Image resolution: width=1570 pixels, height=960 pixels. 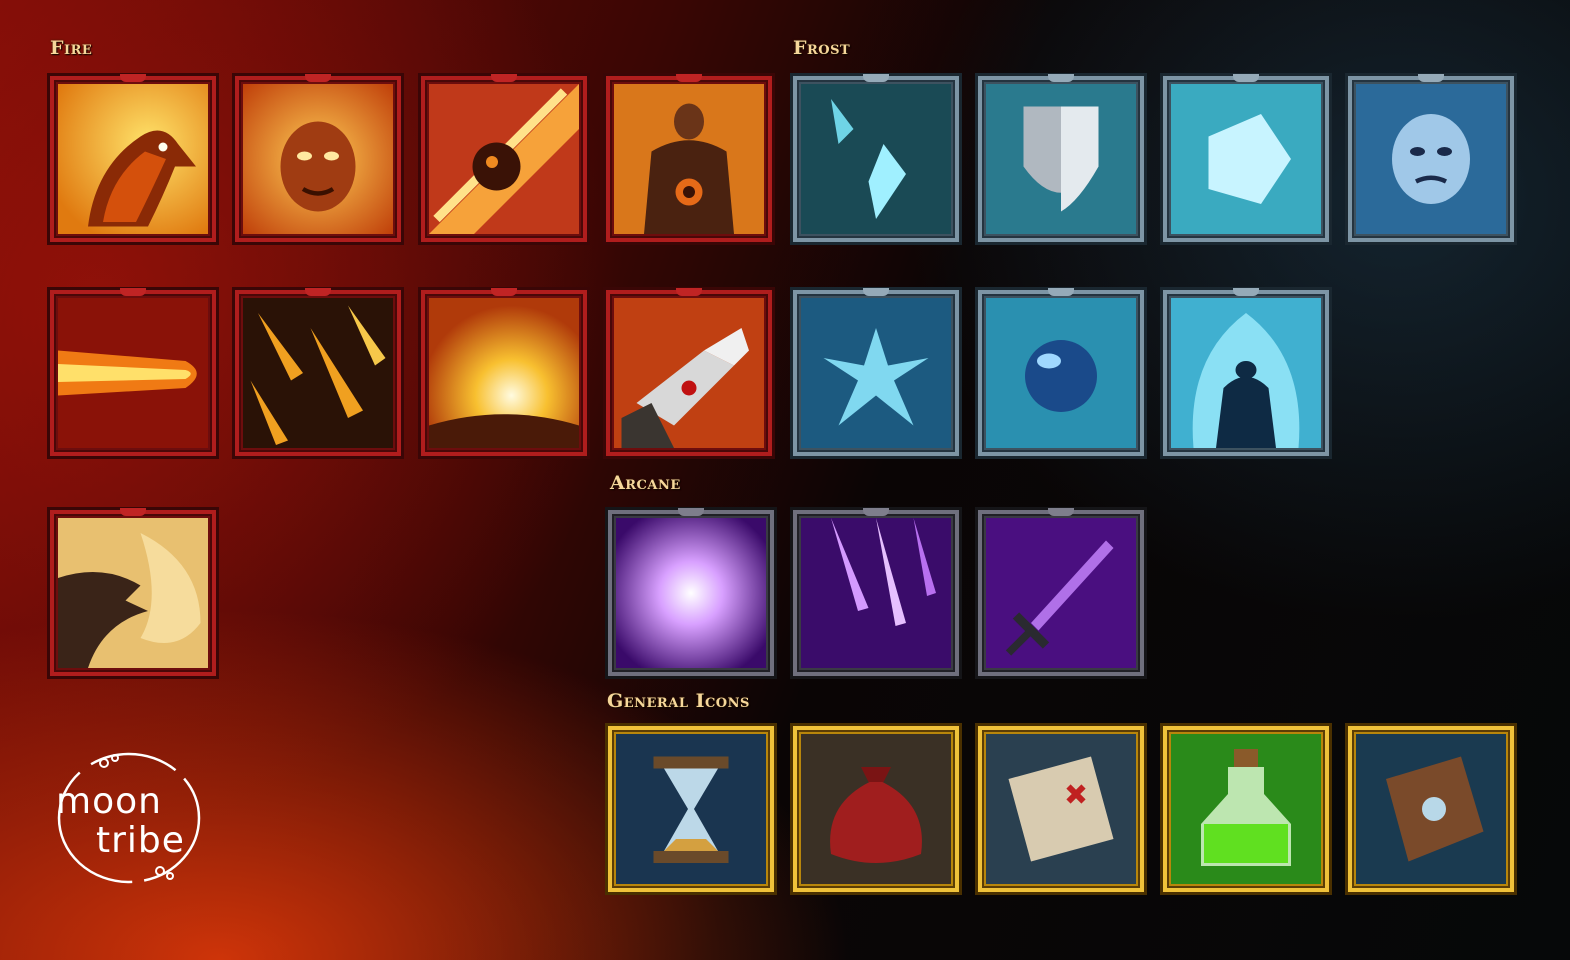 What do you see at coordinates (691, 593) in the screenshot?
I see `arcane-burst-icon` at bounding box center [691, 593].